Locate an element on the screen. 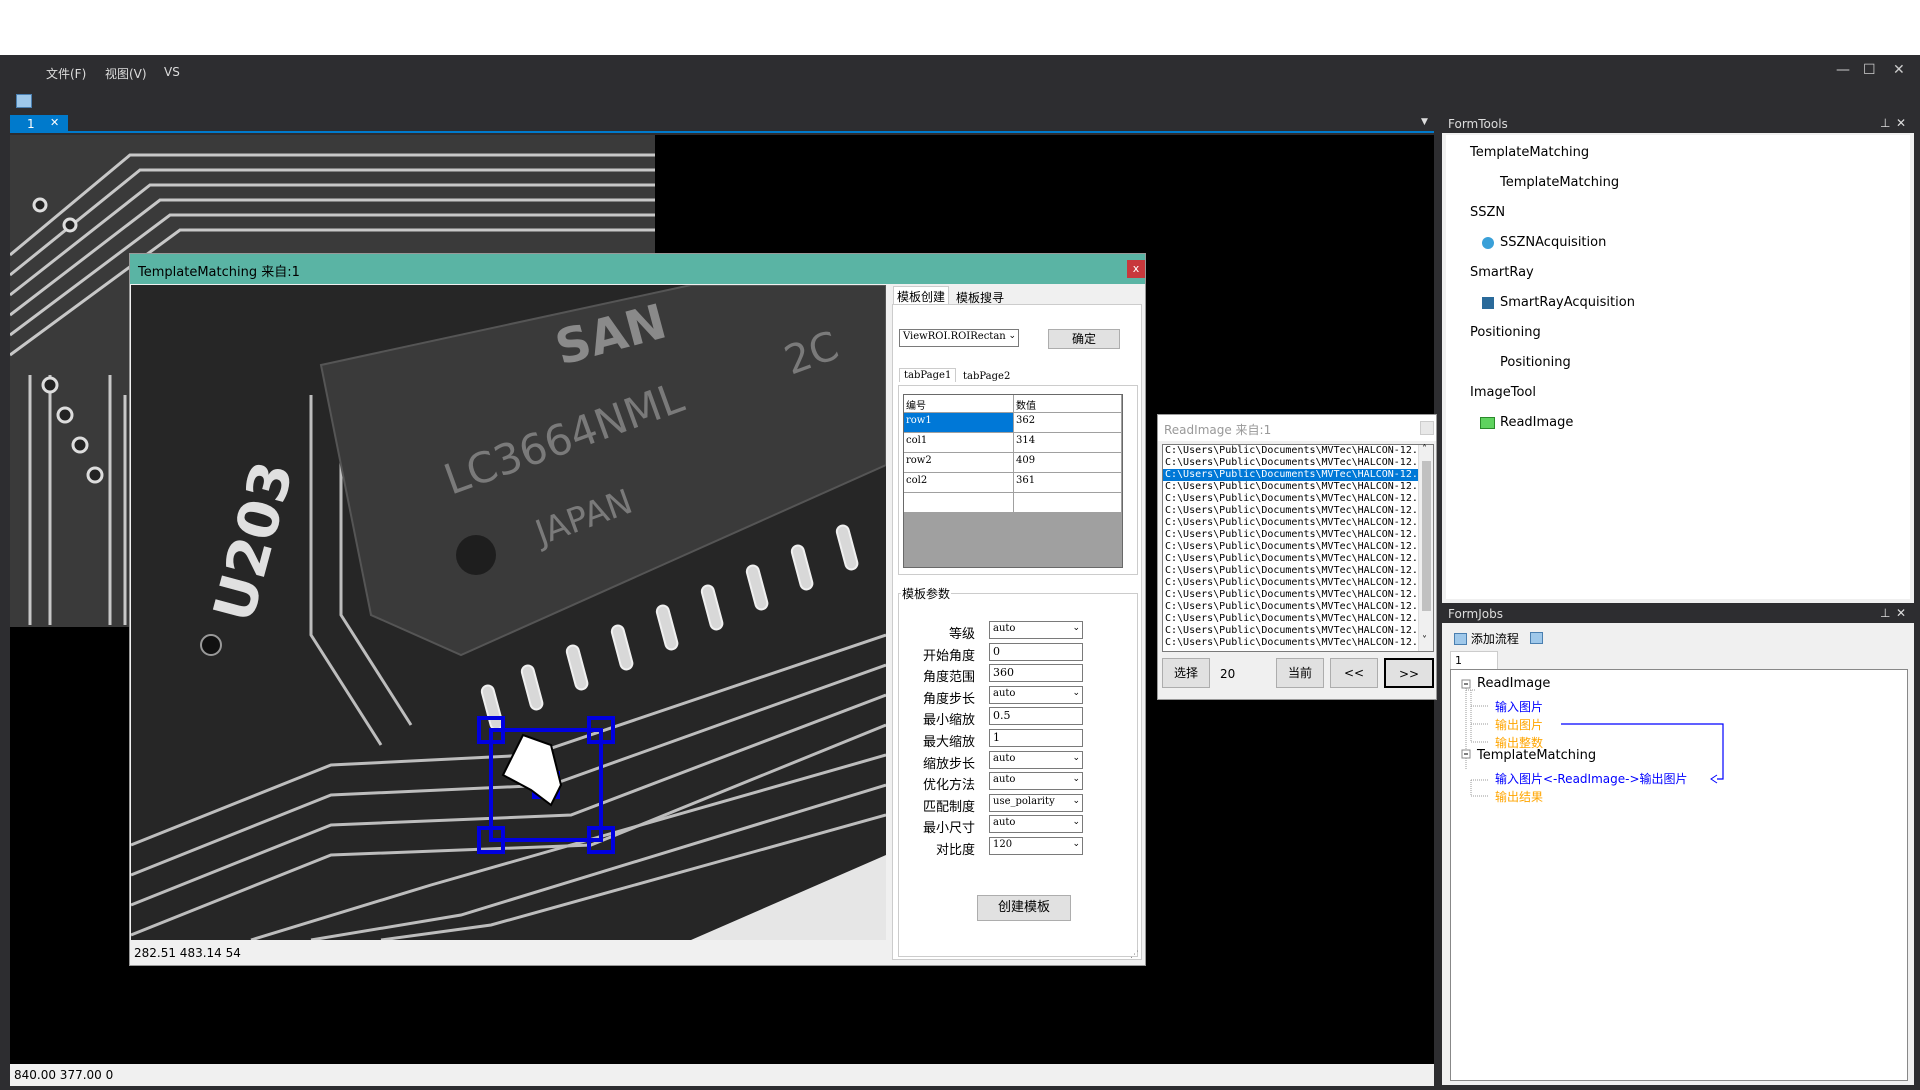  port-output-result: 输出结果 is located at coordinates (1519, 796).